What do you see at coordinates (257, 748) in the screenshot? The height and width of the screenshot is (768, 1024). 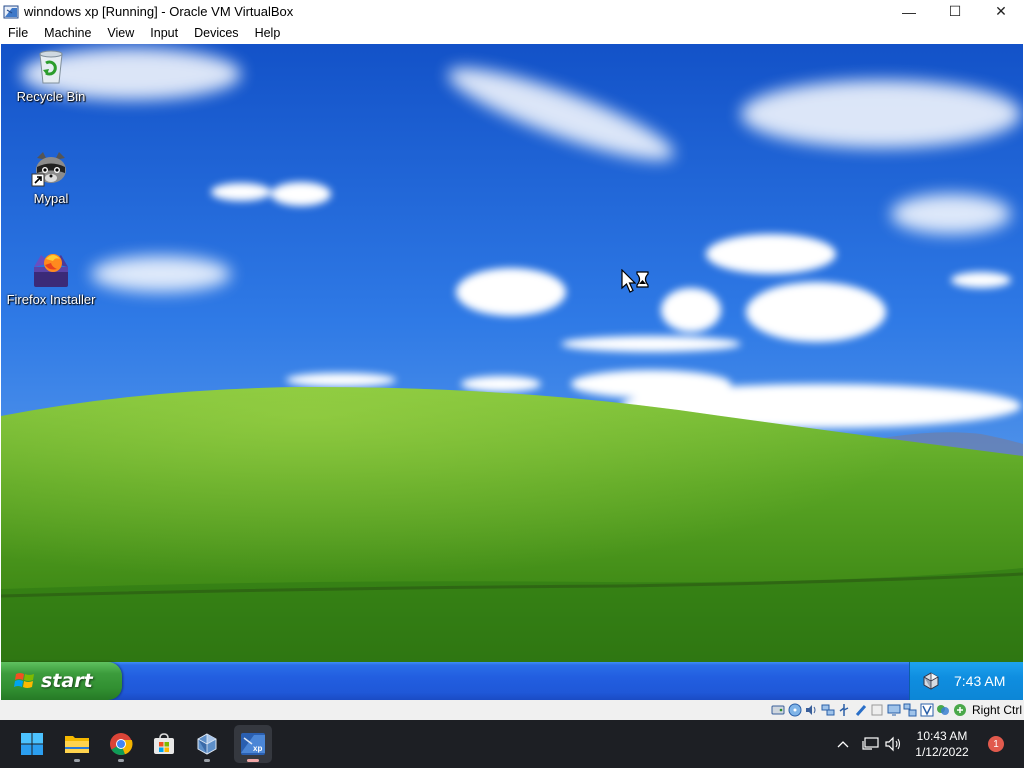 I see `svg-text: xp` at bounding box center [257, 748].